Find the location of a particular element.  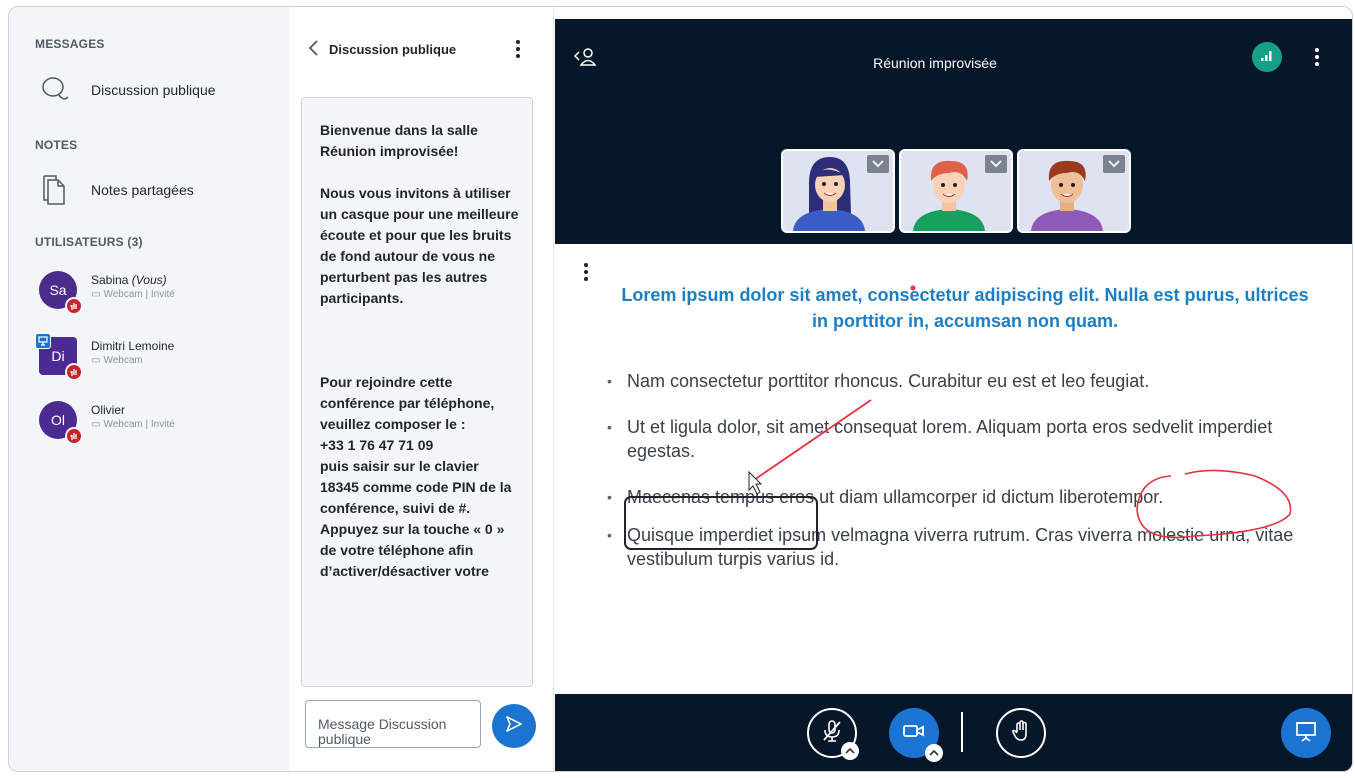

signal-bars-icon is located at coordinates (1267, 57).